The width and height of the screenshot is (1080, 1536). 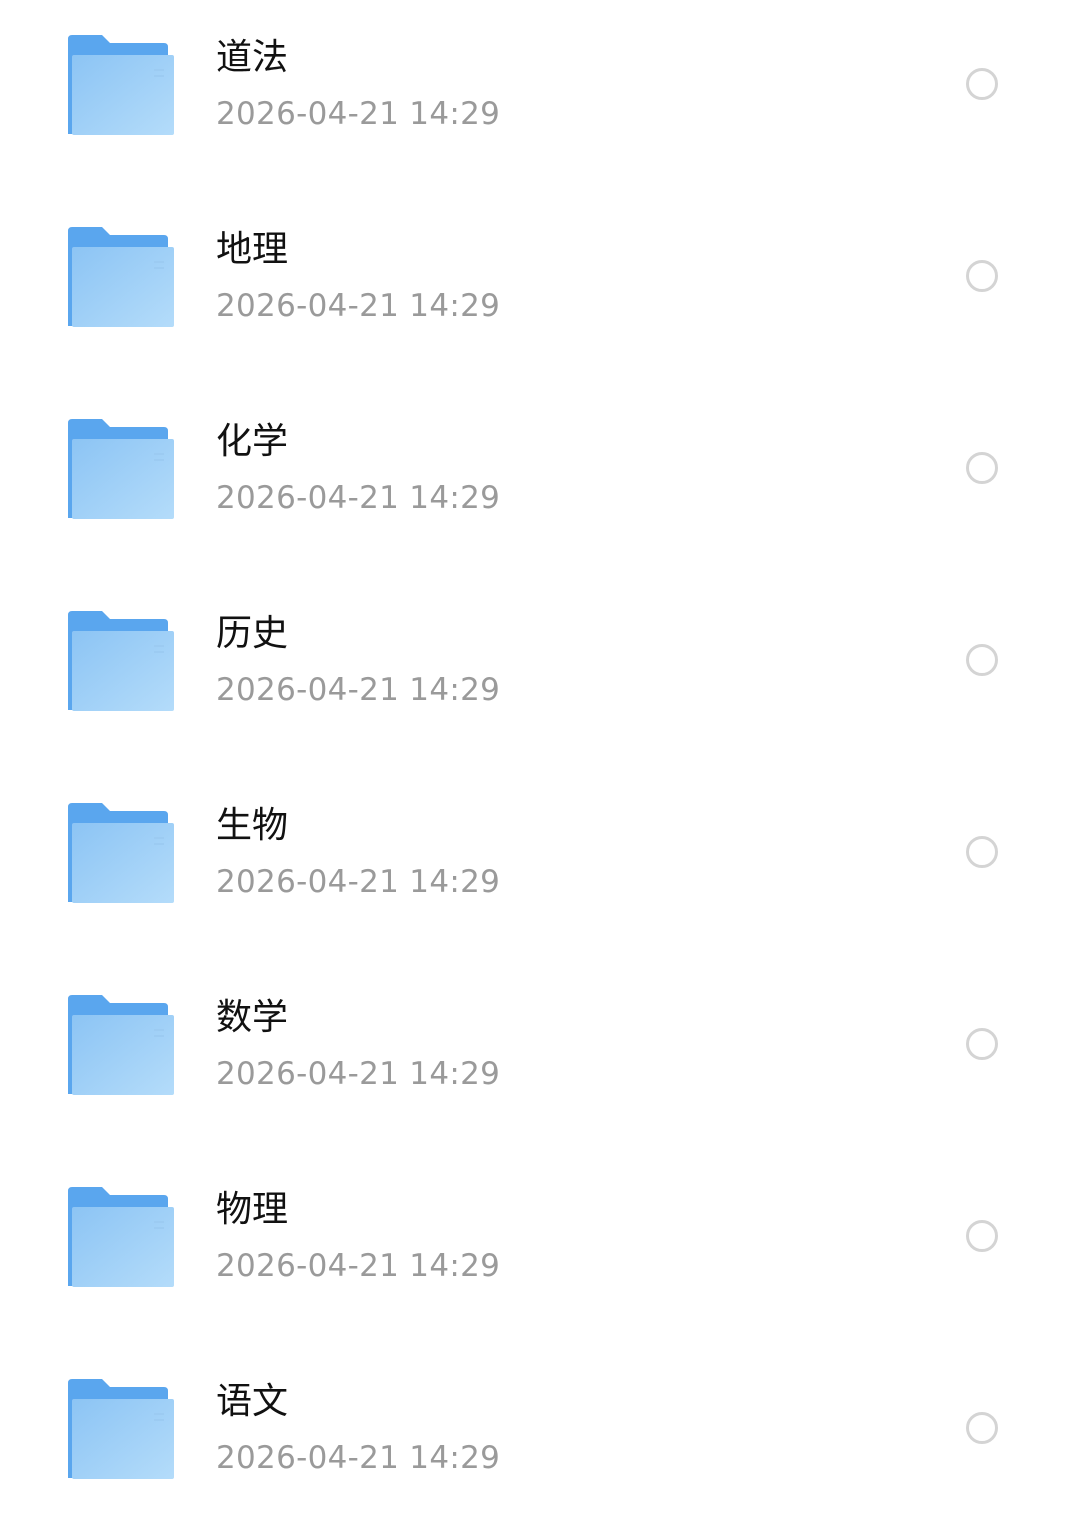 I want to click on folder-name: 道法, so click(x=252, y=57).